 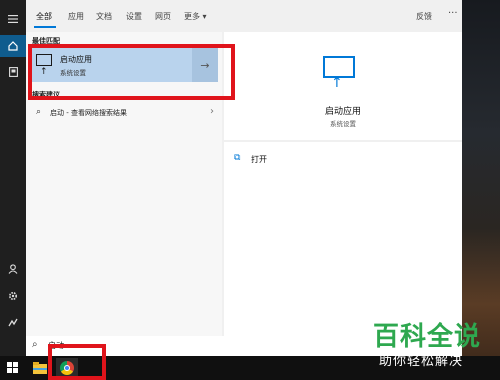 What do you see at coordinates (76, 16) in the screenshot?
I see `tab-apps: 应用` at bounding box center [76, 16].